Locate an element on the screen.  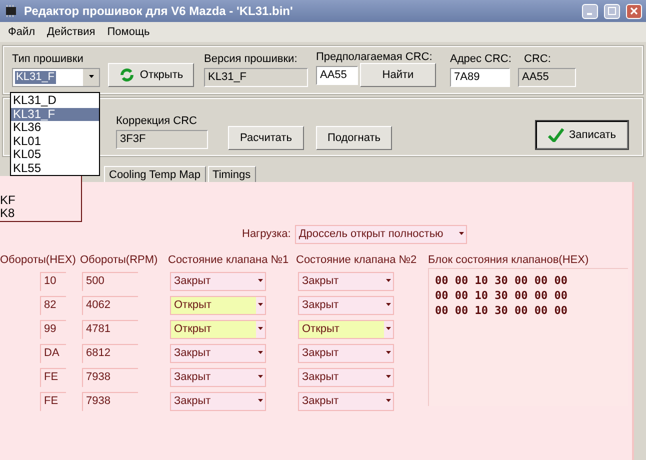
field-label: CRC: is located at coordinates (537, 59).